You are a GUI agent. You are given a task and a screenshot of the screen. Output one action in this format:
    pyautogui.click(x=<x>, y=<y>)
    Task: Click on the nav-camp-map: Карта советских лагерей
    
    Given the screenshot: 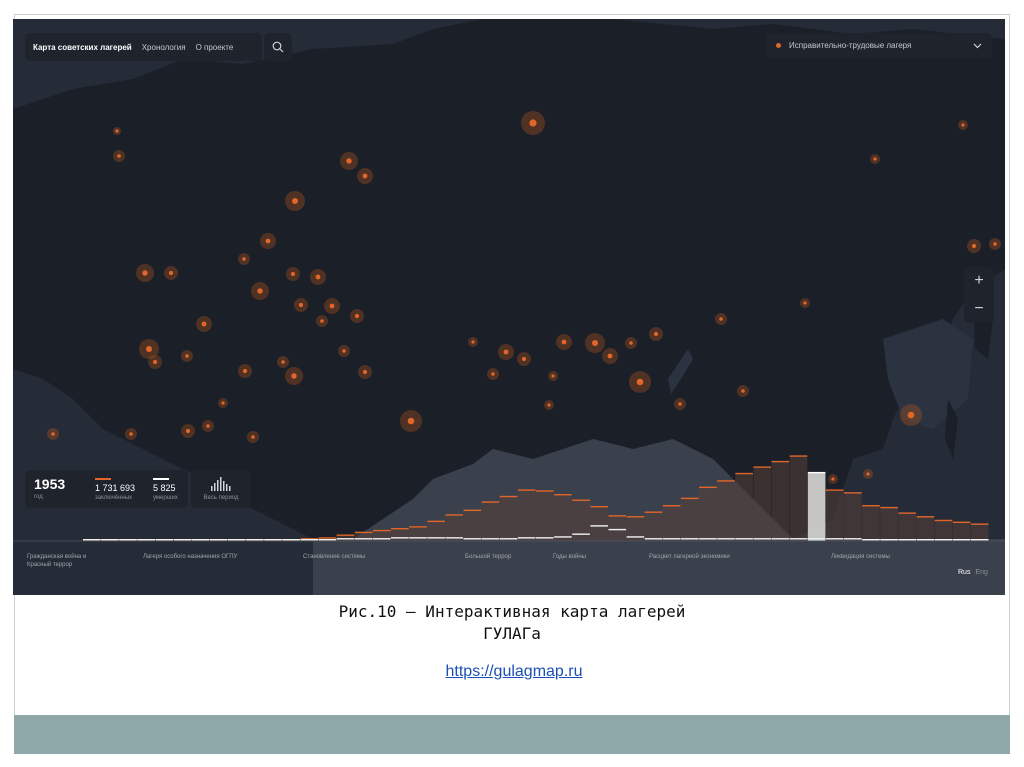 What is the action you would take?
    pyautogui.click(x=82, y=47)
    